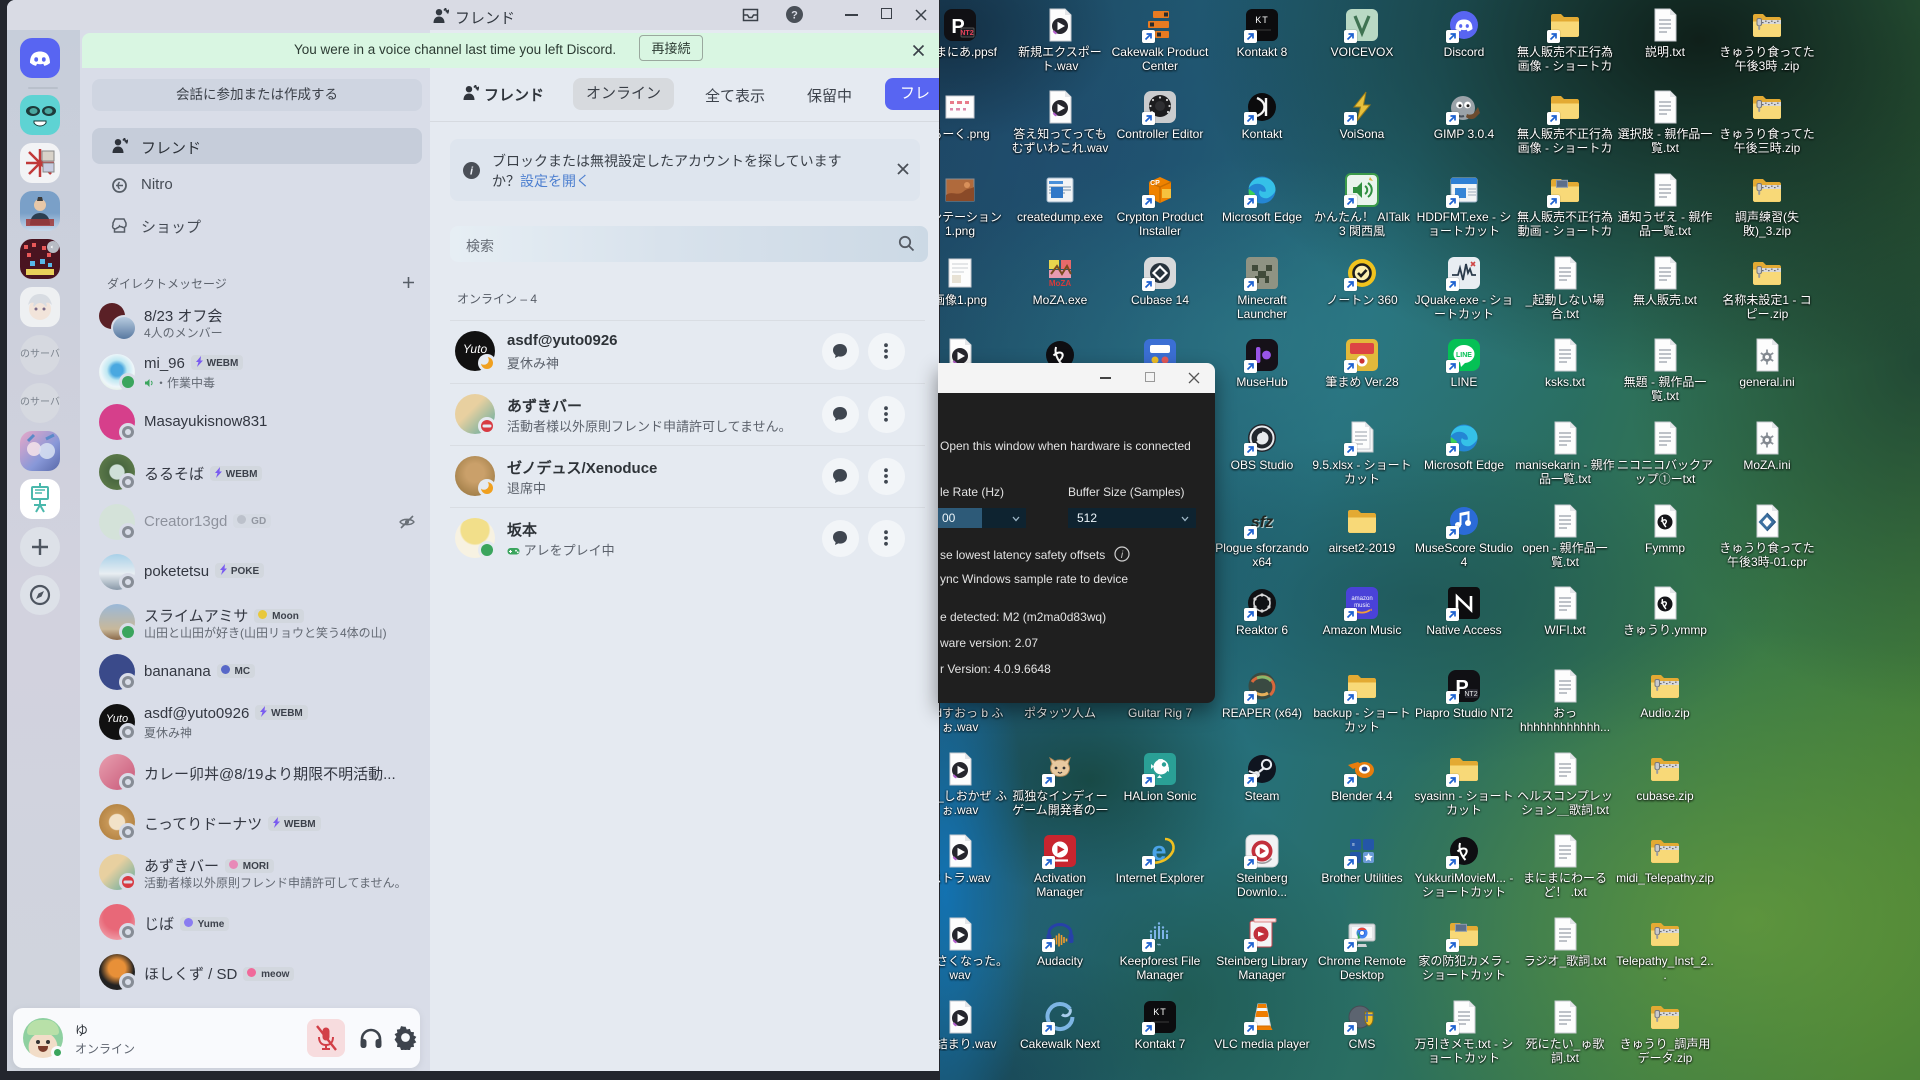 This screenshot has height=1080, width=1920. What do you see at coordinates (1060, 283) in the screenshot?
I see `svg-text: MoZA` at bounding box center [1060, 283].